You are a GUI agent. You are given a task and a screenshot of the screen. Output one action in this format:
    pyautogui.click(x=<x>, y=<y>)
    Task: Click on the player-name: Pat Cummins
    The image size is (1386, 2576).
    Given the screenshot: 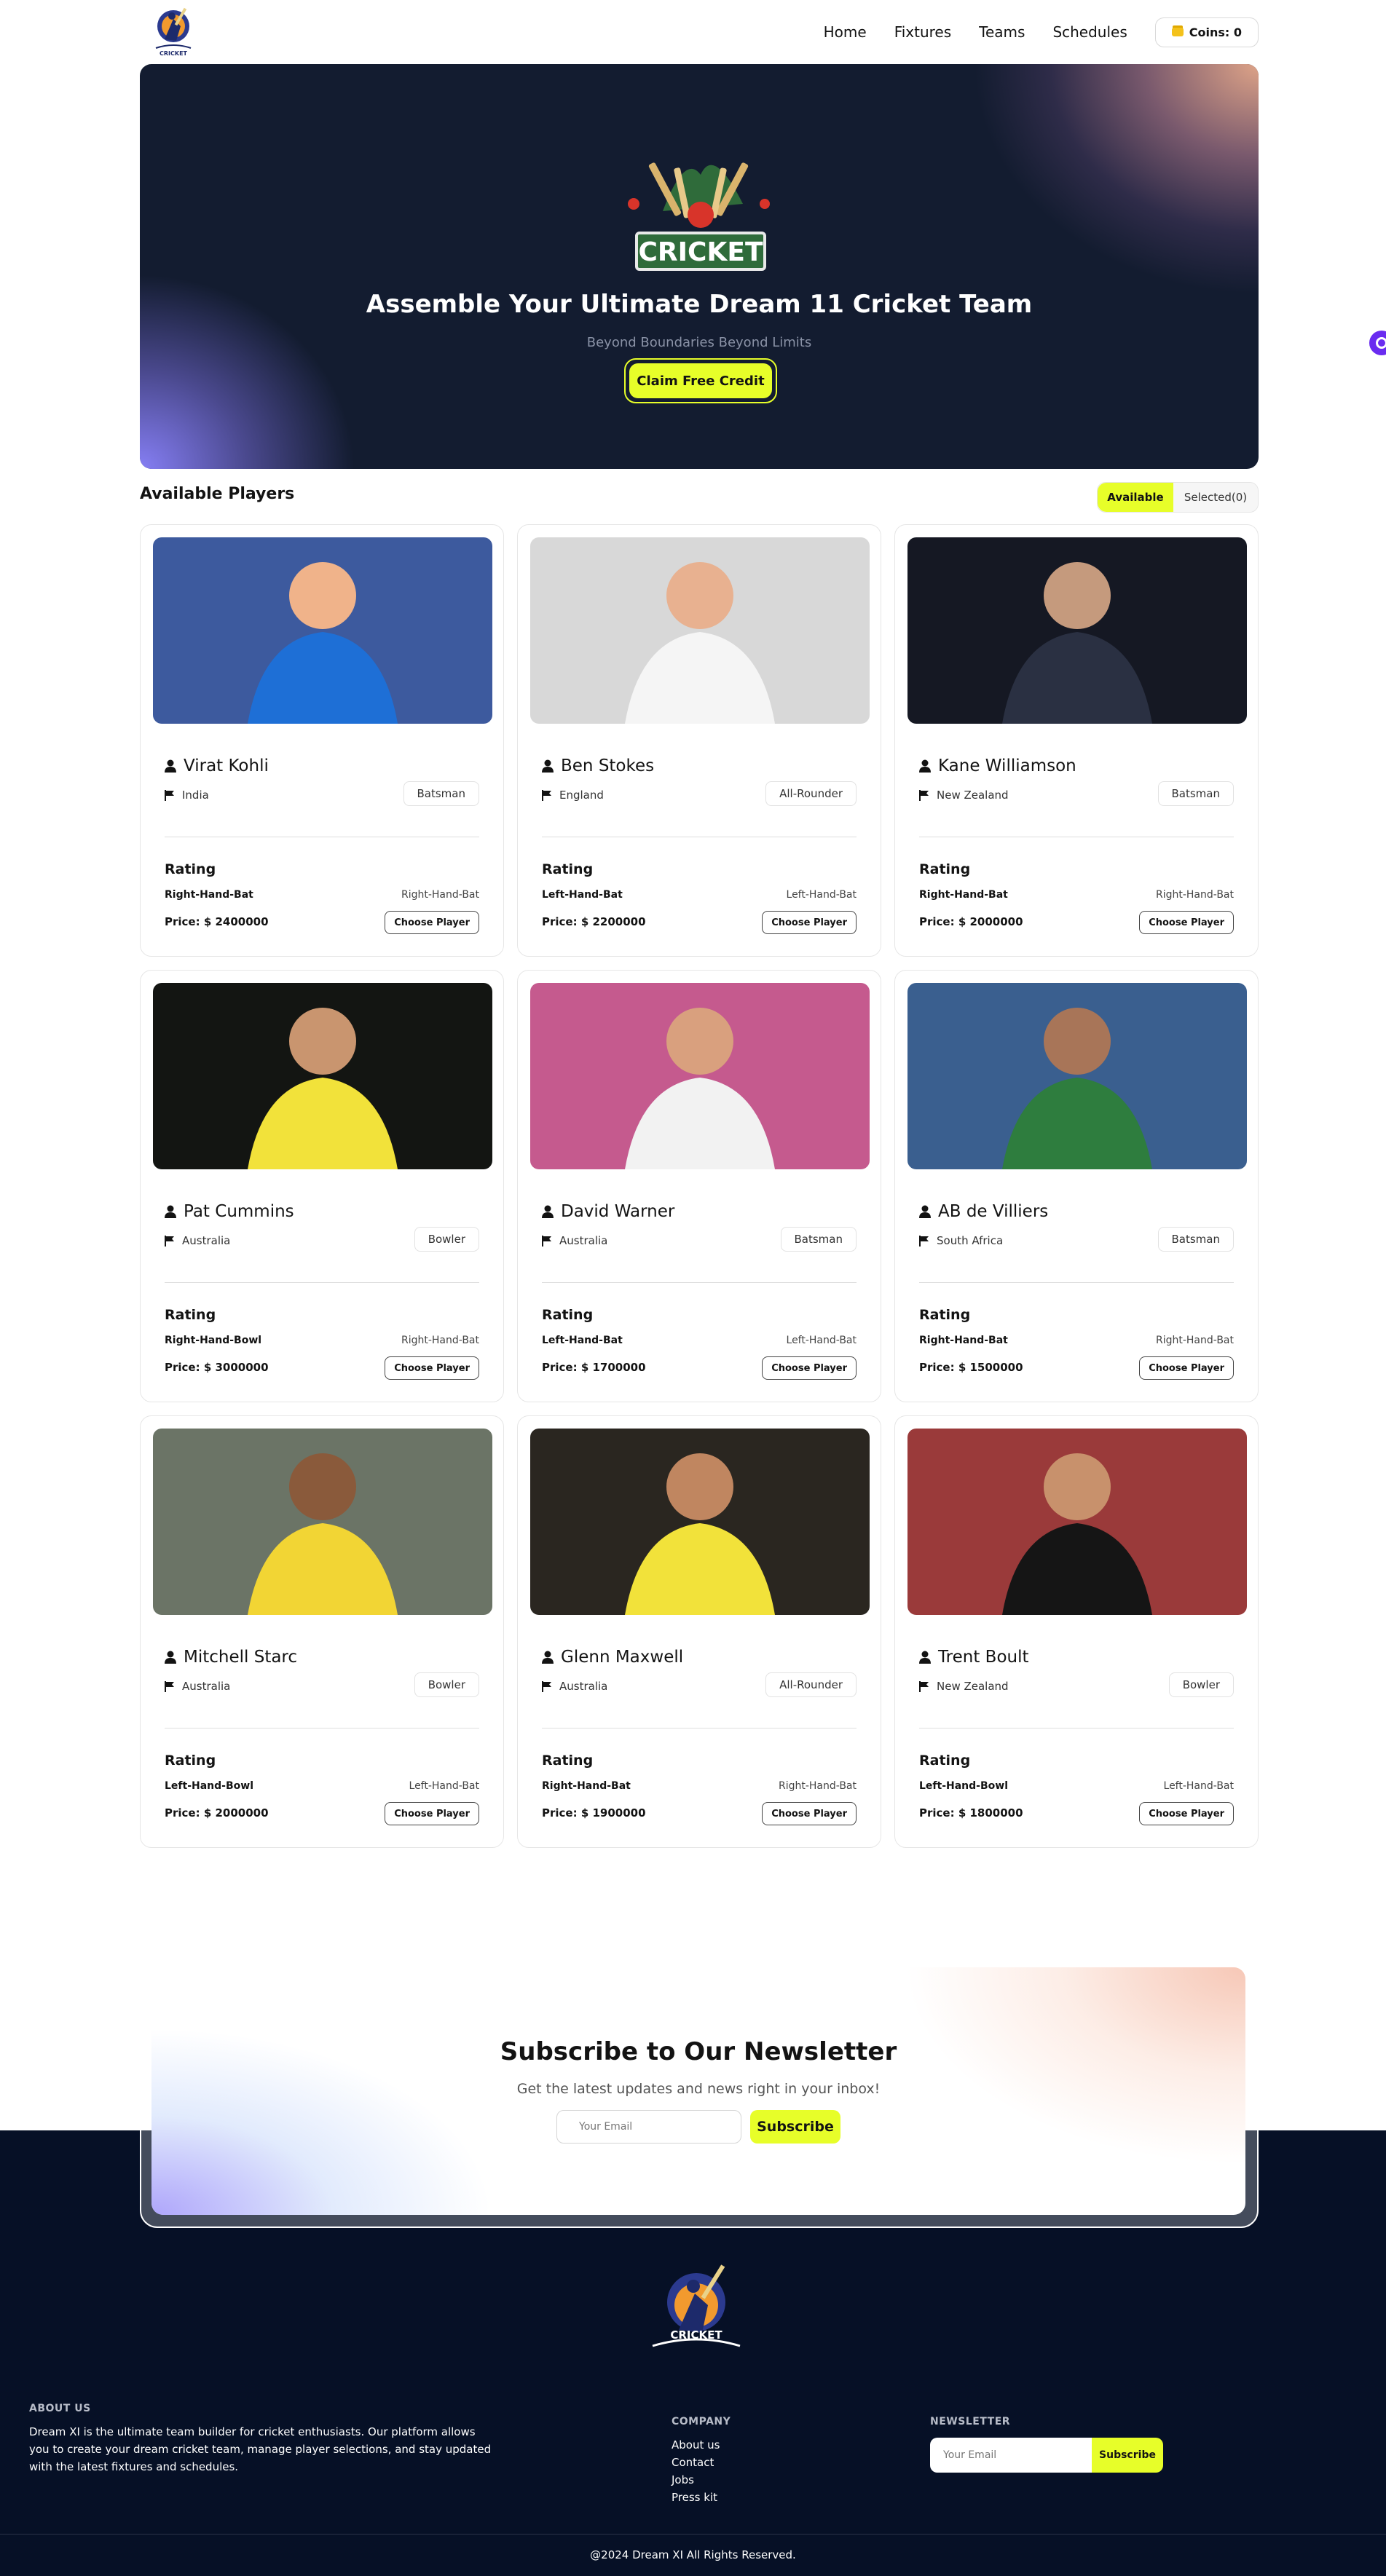 What is the action you would take?
    pyautogui.click(x=239, y=1211)
    